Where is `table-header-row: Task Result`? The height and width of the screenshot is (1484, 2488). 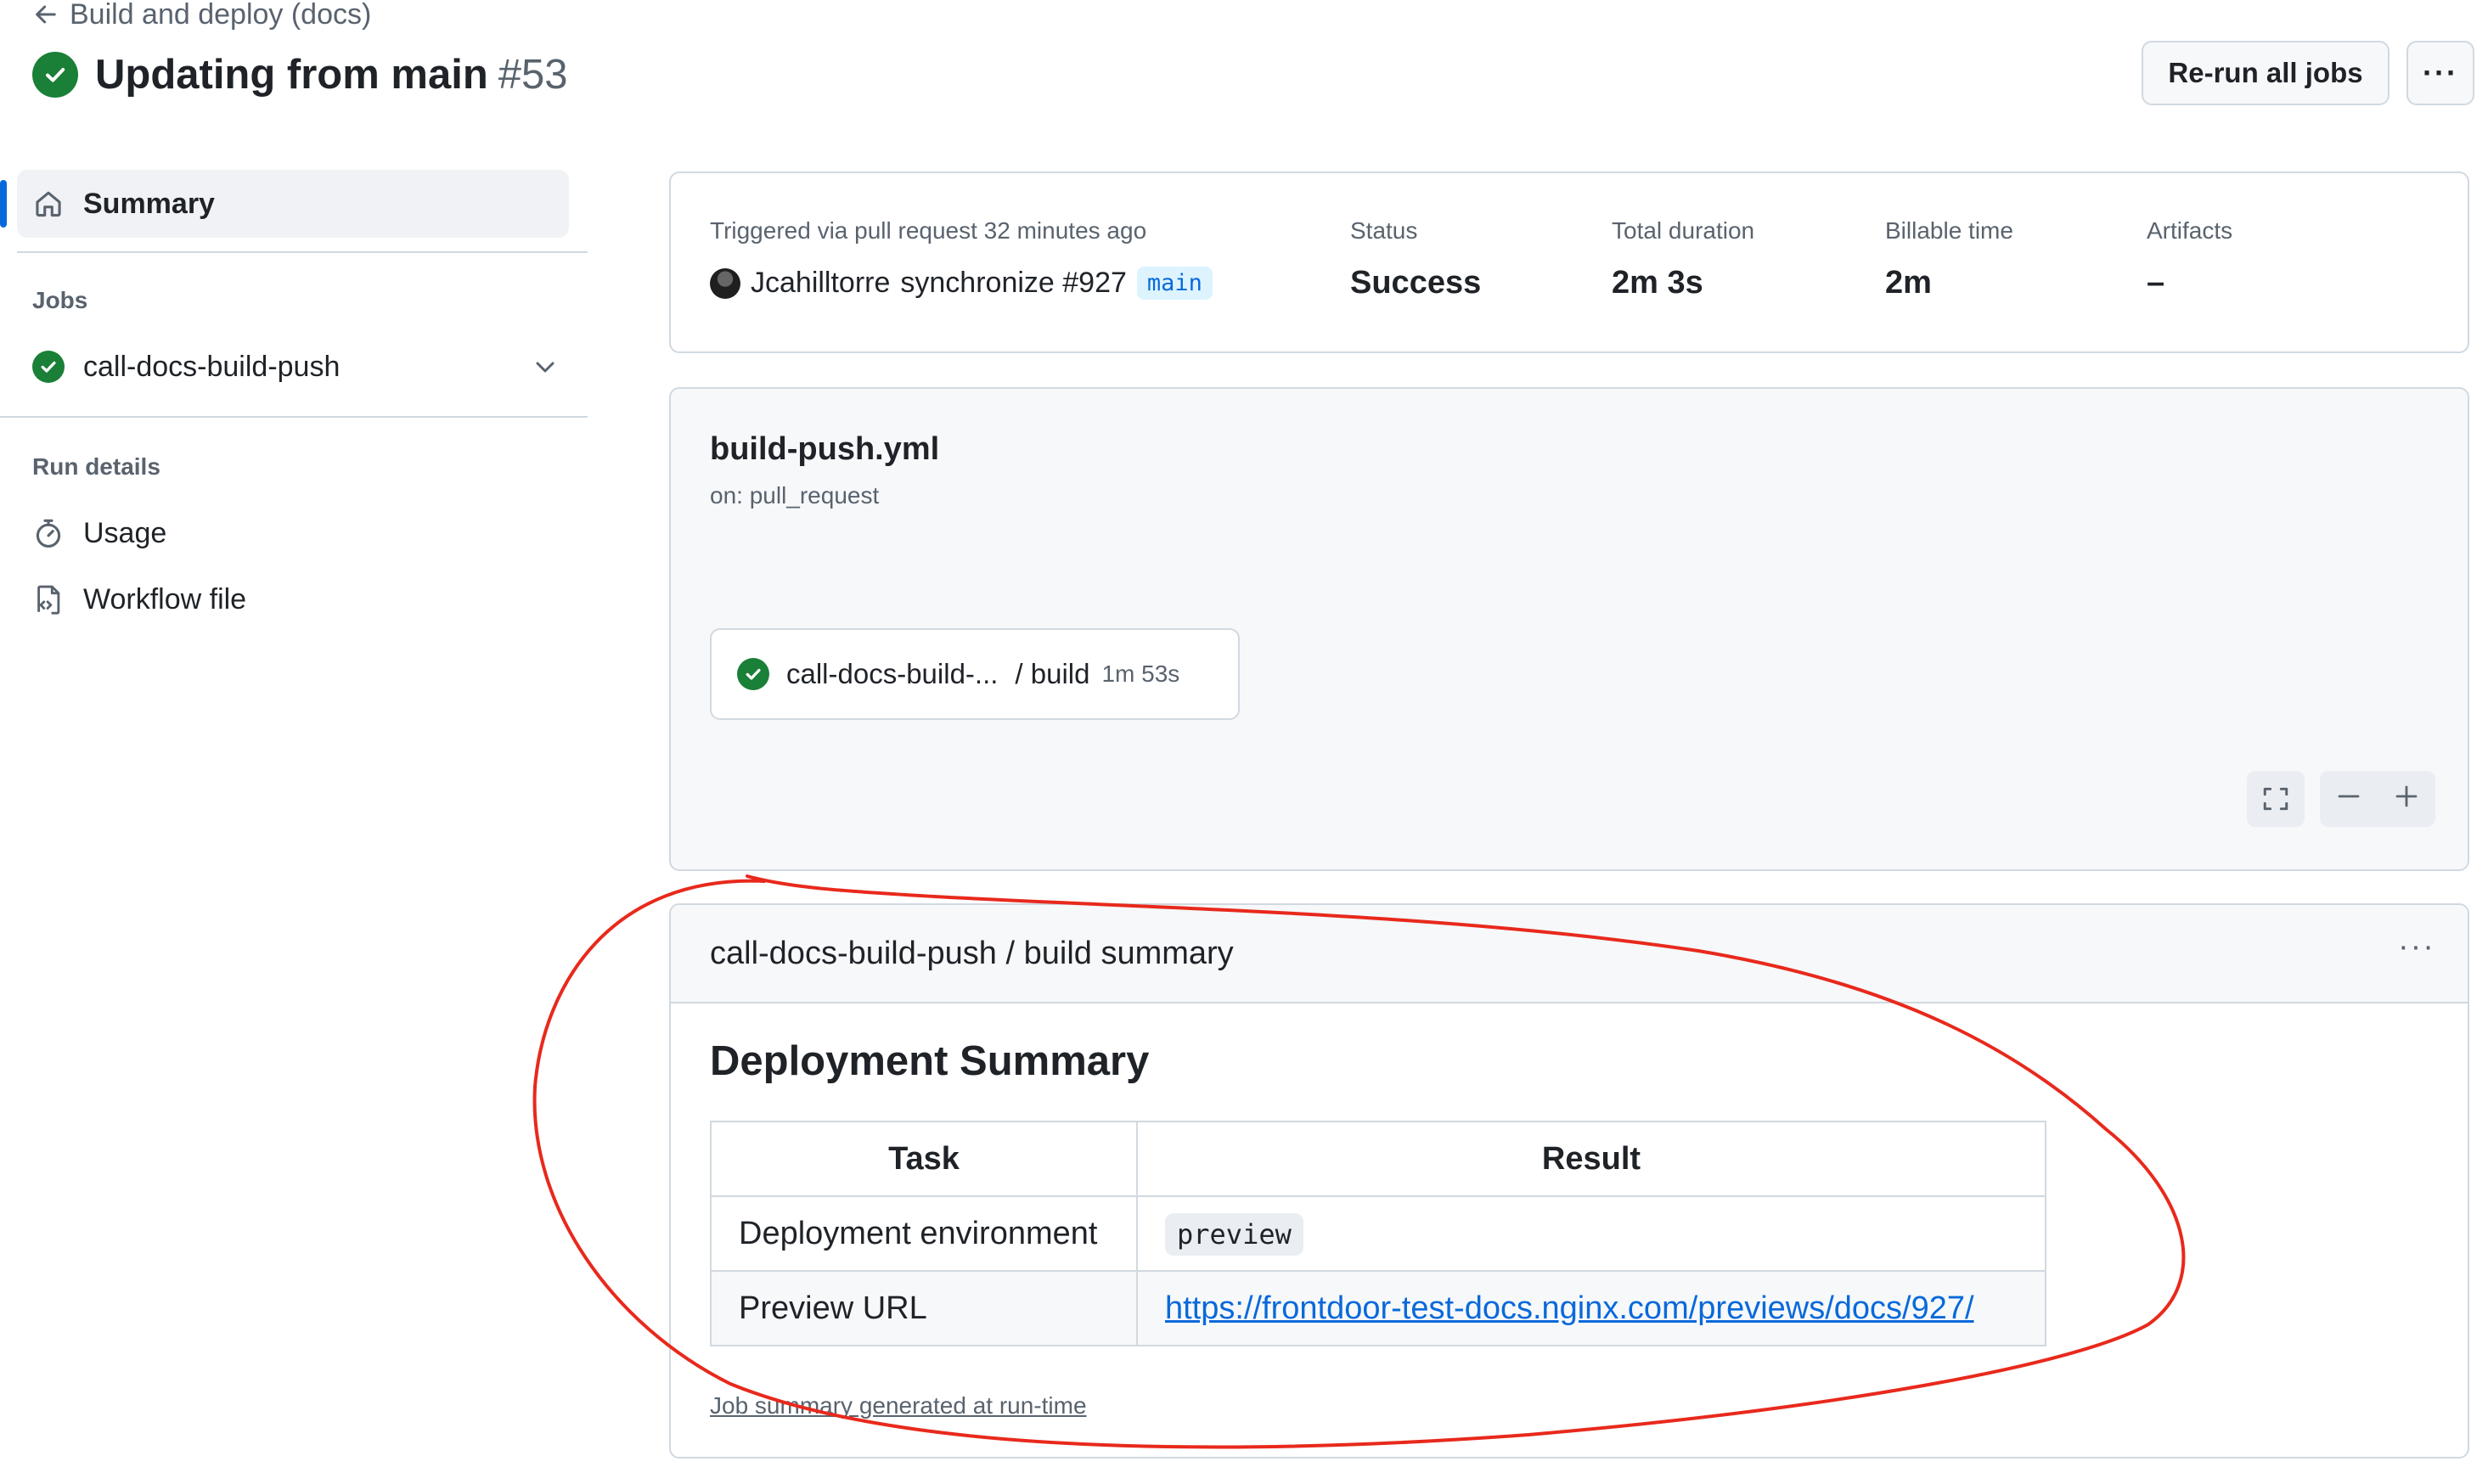 table-header-row: Task Result is located at coordinates (1378, 1159).